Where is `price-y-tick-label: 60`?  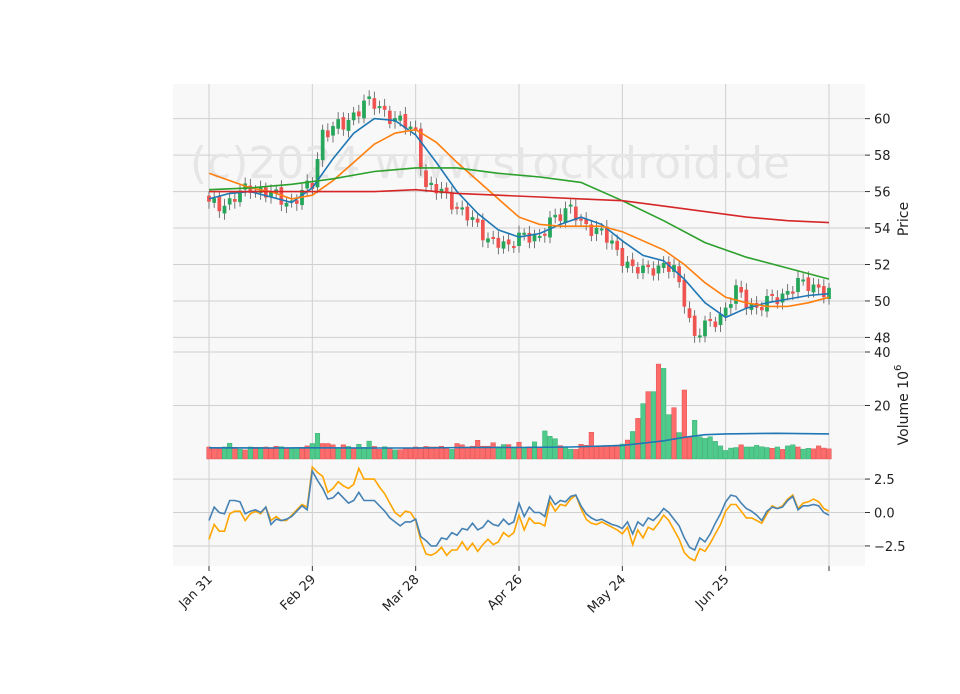 price-y-tick-label: 60 is located at coordinates (882, 120).